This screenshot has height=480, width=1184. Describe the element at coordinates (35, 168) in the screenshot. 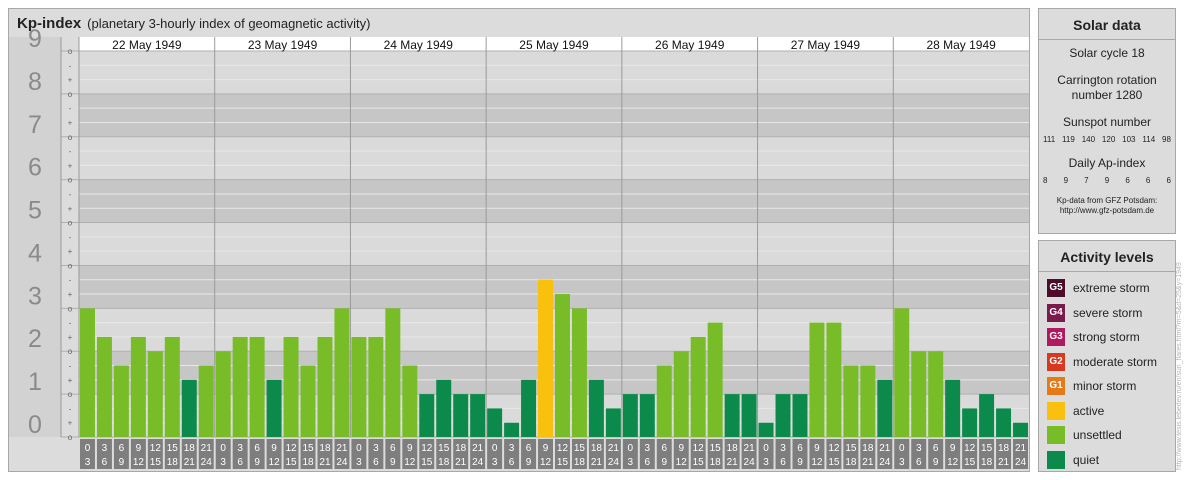

I see `y-tick-label: 6` at that location.